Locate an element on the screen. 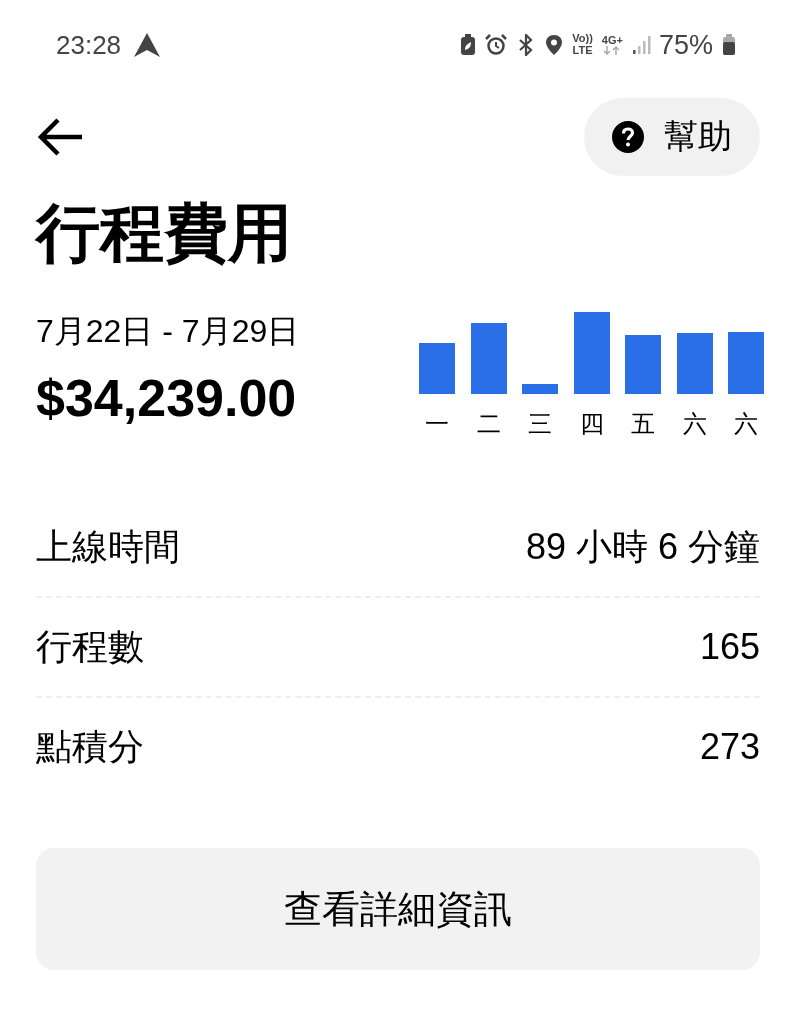  network-type: 4G+ is located at coordinates (612, 40).